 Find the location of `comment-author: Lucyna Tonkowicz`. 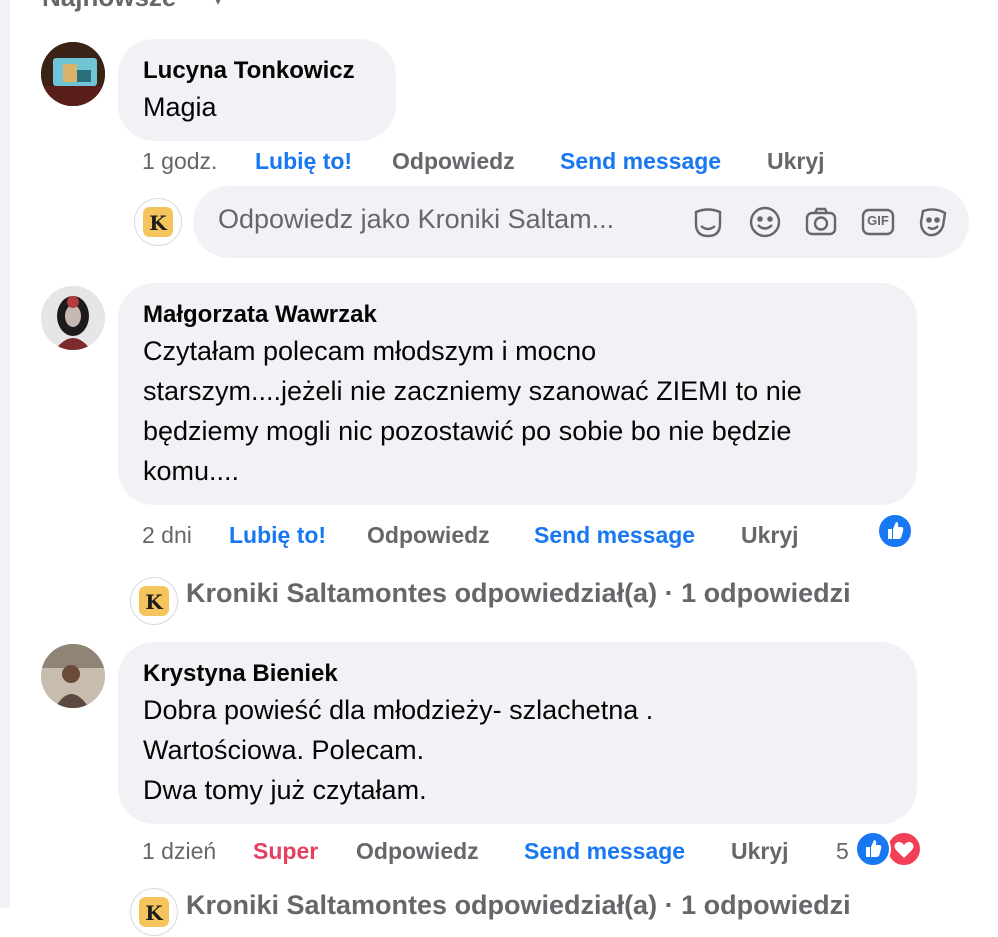

comment-author: Lucyna Tonkowicz is located at coordinates (257, 71).